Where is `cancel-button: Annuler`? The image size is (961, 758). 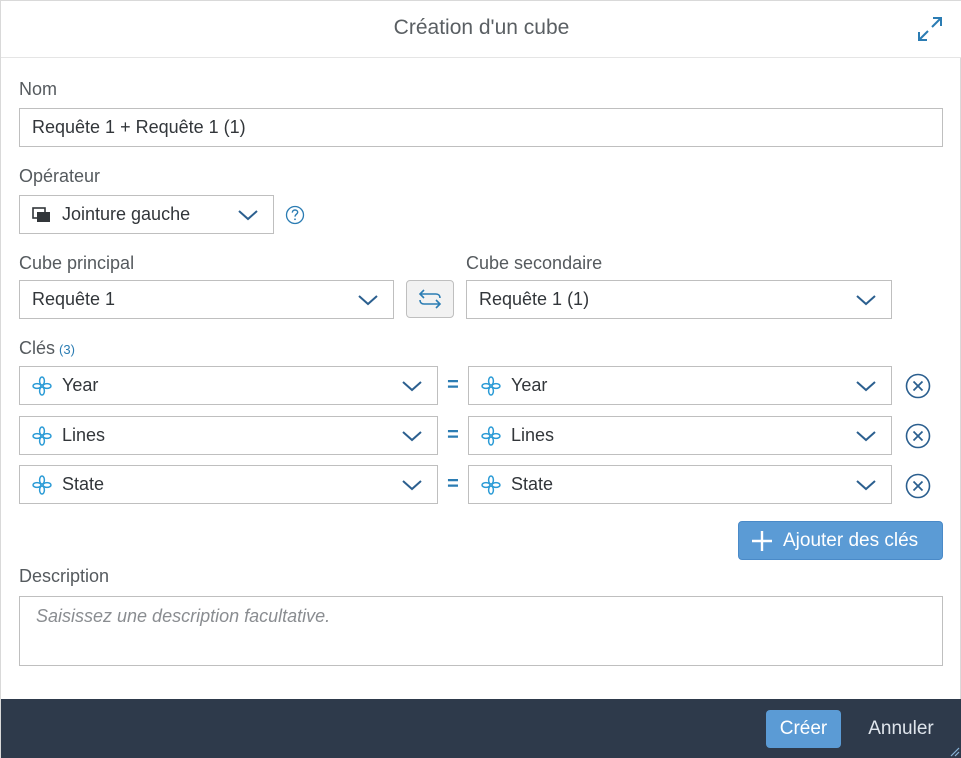
cancel-button: Annuler is located at coordinates (901, 729).